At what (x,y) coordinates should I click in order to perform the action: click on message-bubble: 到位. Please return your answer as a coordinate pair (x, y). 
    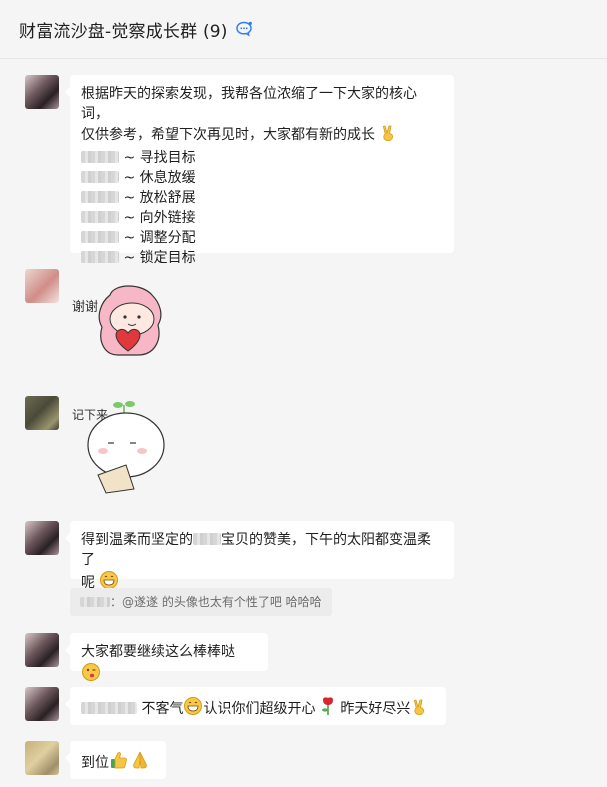
    Looking at the image, I should click on (115, 760).